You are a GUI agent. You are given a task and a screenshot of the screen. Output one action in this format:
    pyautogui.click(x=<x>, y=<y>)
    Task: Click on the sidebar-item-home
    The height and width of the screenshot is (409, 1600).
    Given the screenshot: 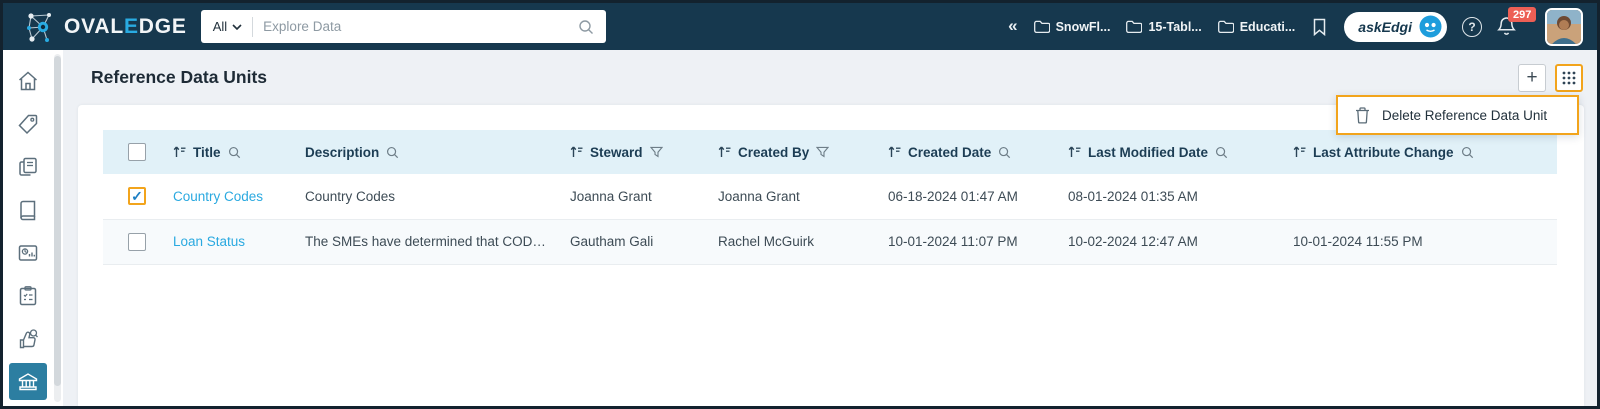 What is the action you would take?
    pyautogui.click(x=28, y=81)
    